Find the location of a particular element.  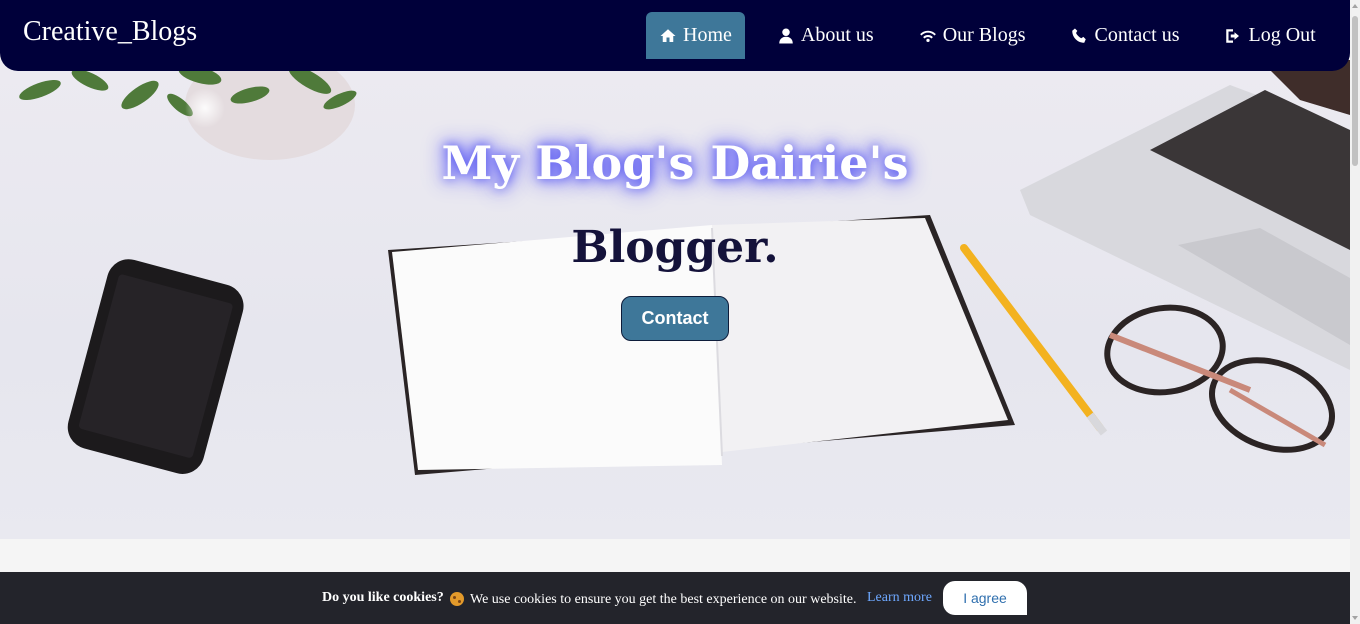

nav-item-label: Our Blogs is located at coordinates (984, 35).